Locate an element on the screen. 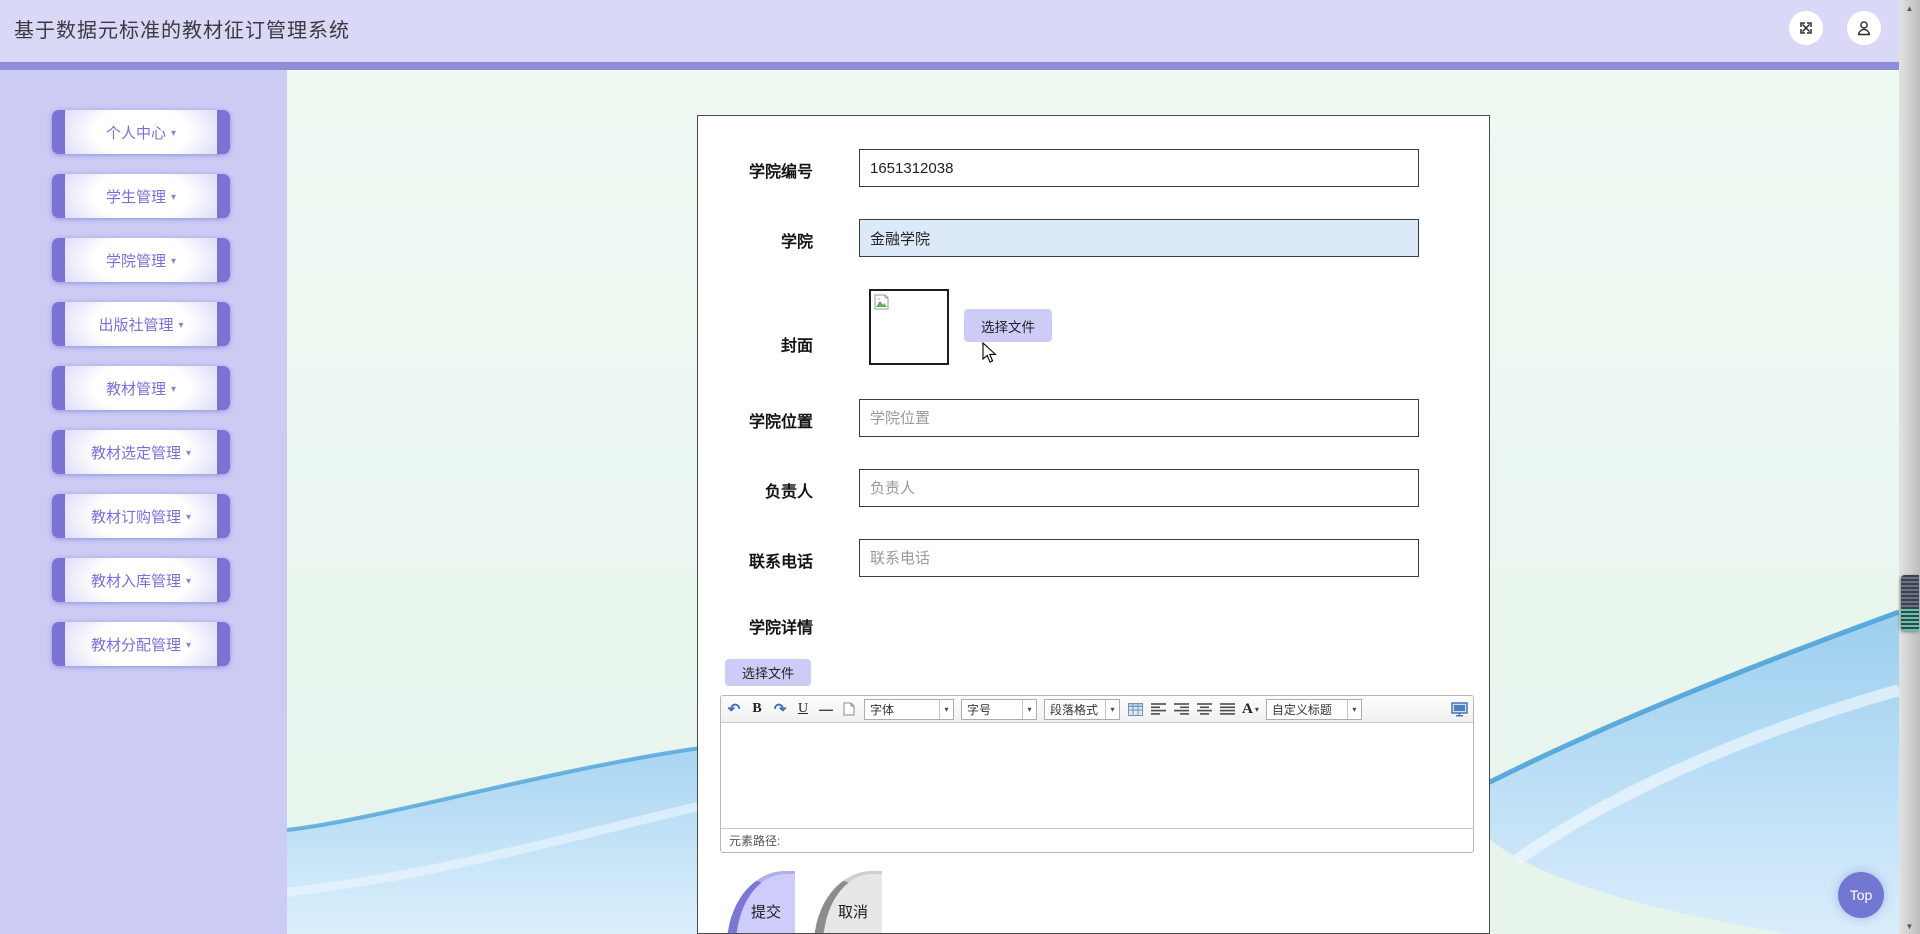 Image resolution: width=1920 pixels, height=934 pixels. font-color-button: A ▾ is located at coordinates (1250, 709).